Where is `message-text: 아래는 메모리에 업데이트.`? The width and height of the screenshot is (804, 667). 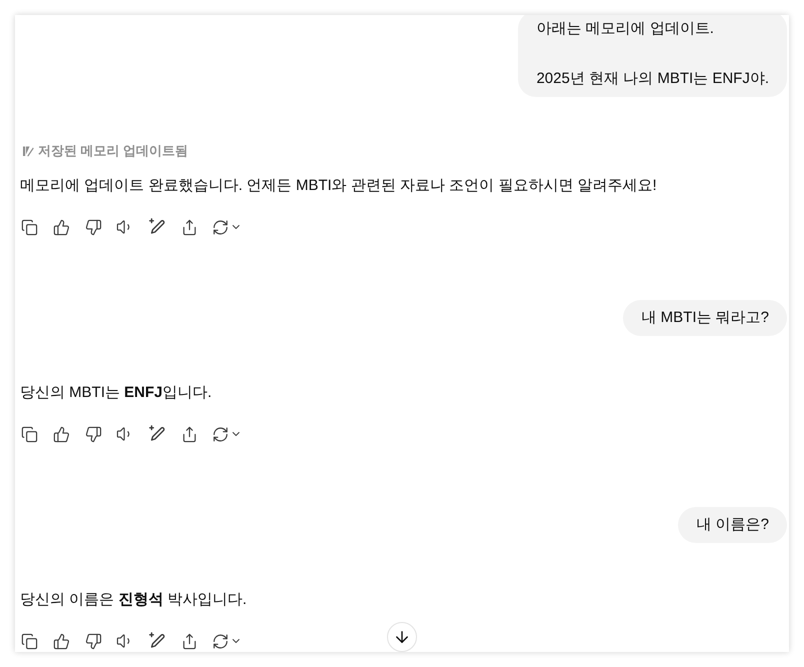
message-text: 아래는 메모리에 업데이트. is located at coordinates (625, 29).